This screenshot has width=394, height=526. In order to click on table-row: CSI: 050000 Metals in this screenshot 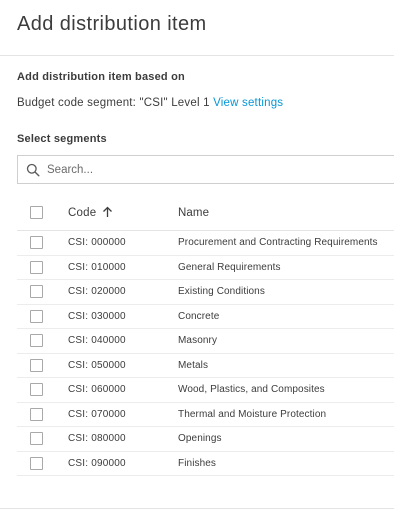, I will do `click(205, 366)`.